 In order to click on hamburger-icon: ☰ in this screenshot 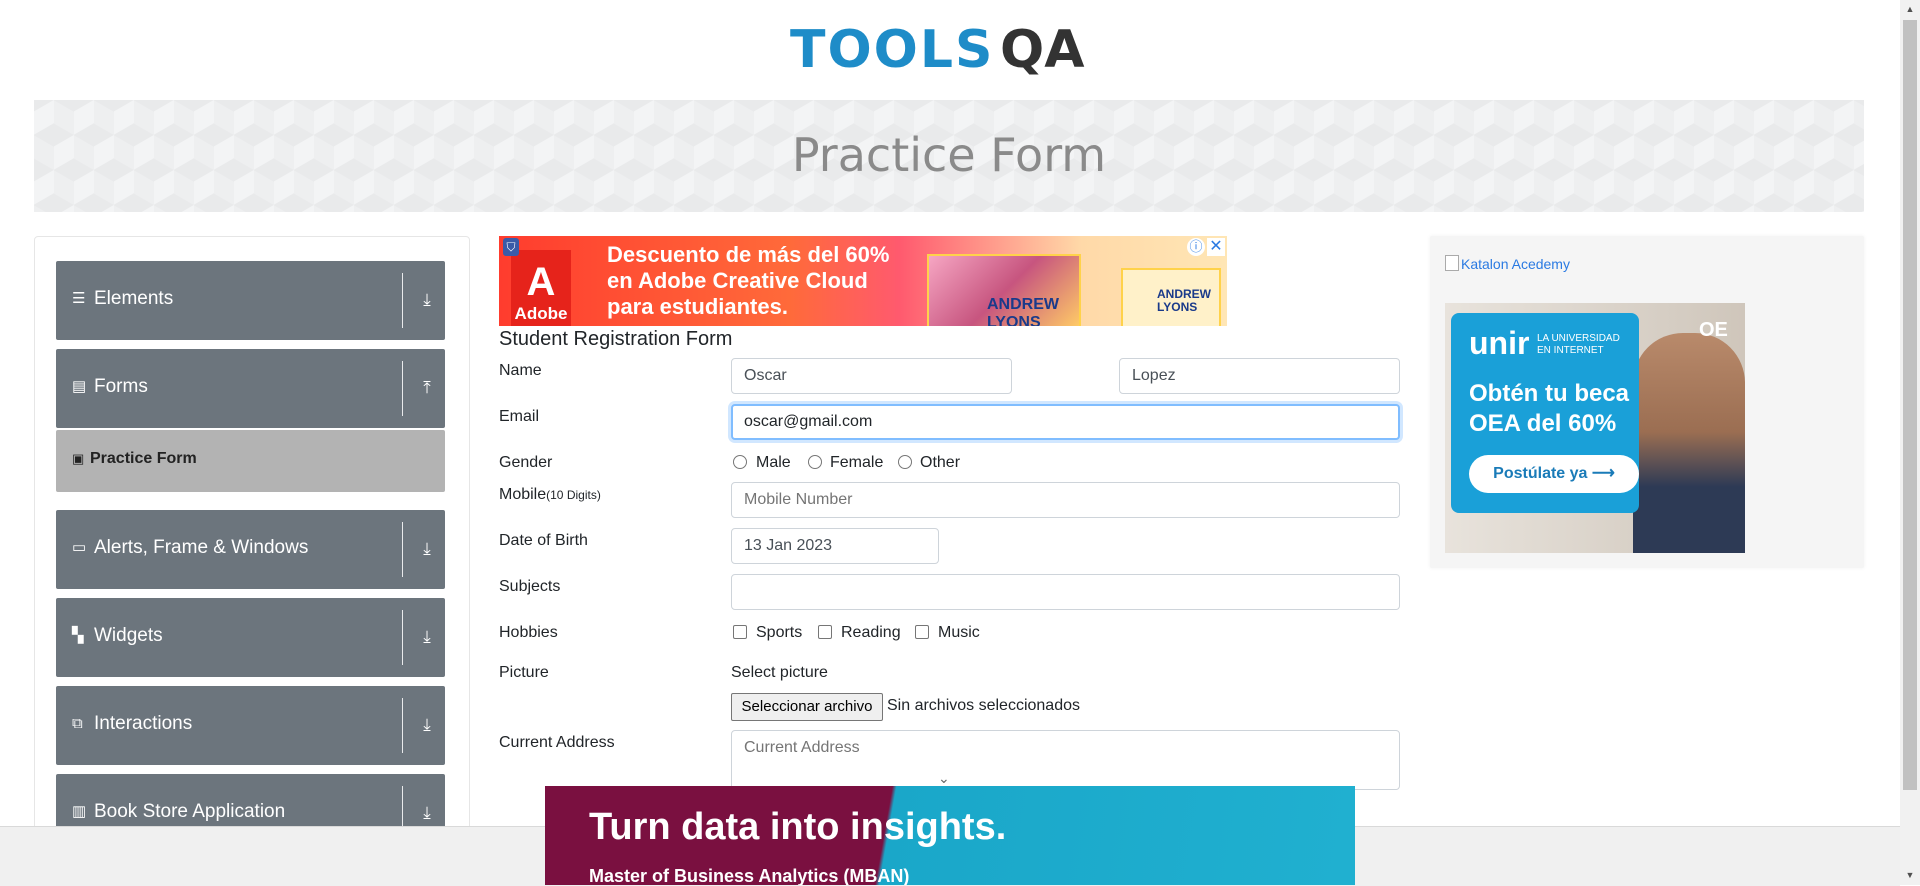, I will do `click(79, 298)`.